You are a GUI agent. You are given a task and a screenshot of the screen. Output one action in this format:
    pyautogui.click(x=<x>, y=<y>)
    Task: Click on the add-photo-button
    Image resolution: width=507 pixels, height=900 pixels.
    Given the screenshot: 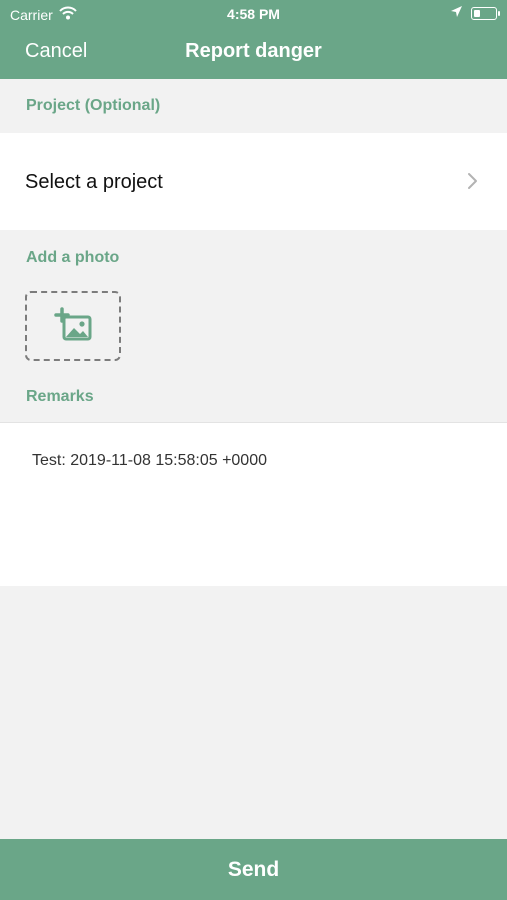 What is the action you would take?
    pyautogui.click(x=73, y=326)
    